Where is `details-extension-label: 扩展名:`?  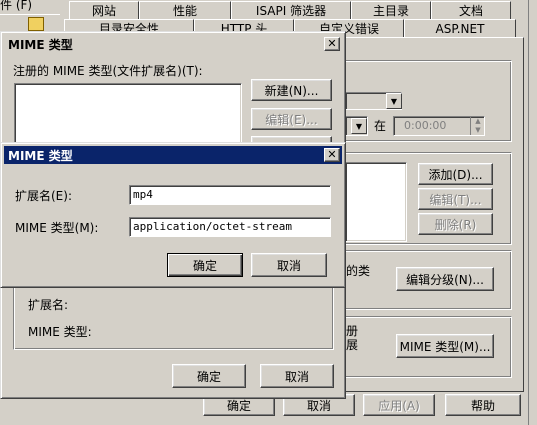 details-extension-label: 扩展名: is located at coordinates (48, 305).